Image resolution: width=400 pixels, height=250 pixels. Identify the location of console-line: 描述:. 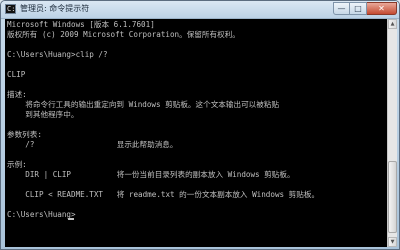
(17, 94).